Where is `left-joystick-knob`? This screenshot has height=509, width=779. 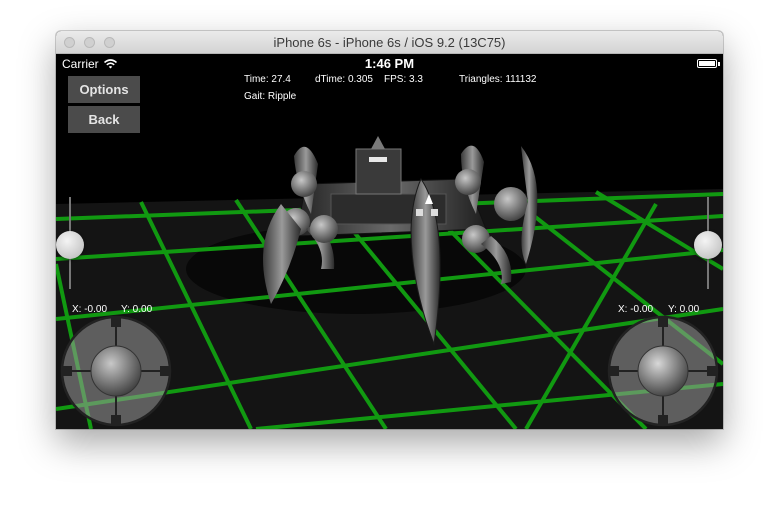
left-joystick-knob is located at coordinates (116, 371).